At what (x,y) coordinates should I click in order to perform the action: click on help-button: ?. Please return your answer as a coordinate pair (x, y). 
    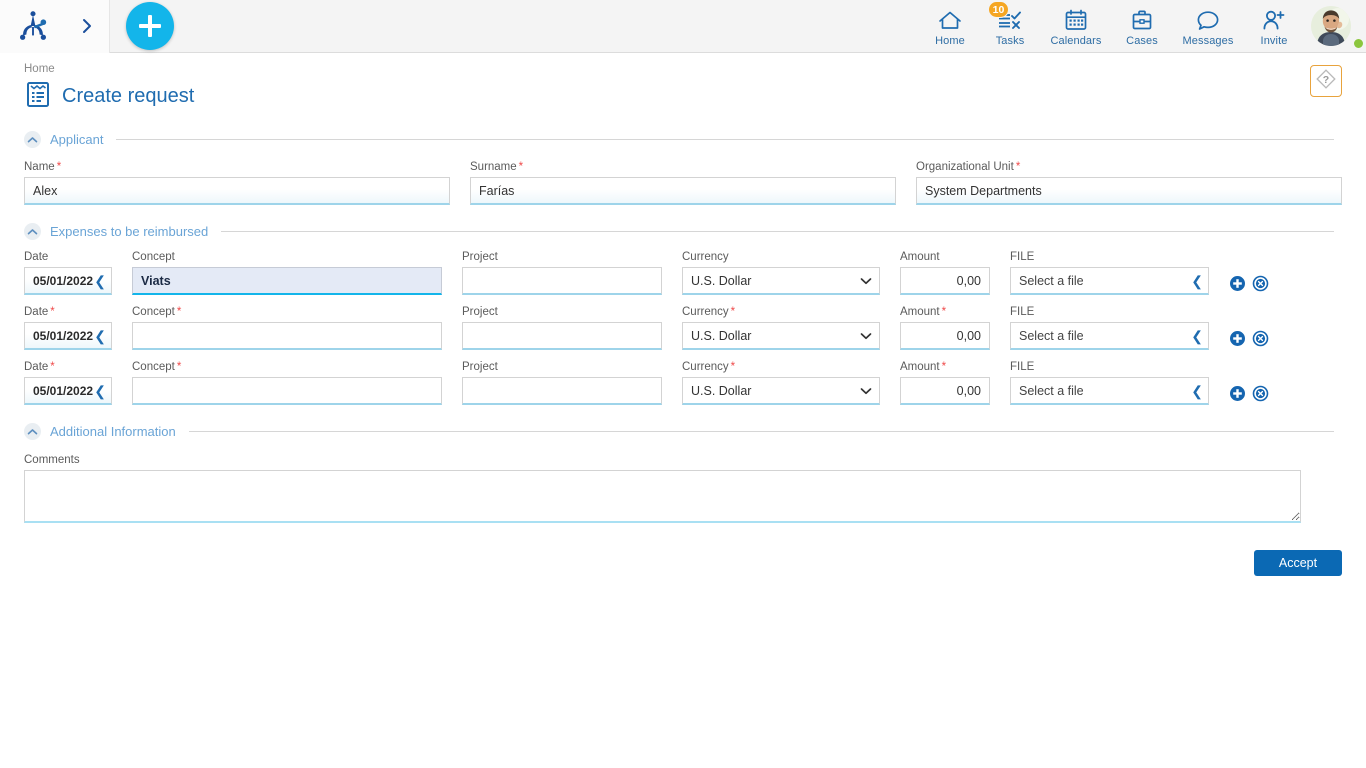
    Looking at the image, I should click on (1326, 81).